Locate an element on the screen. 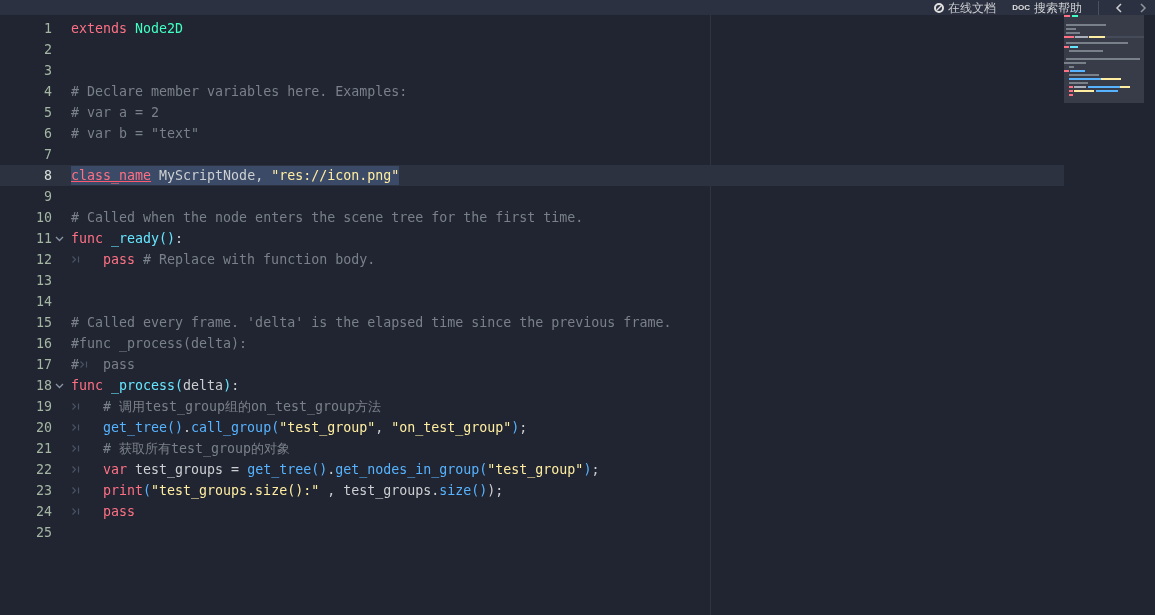  line-number: 22 is located at coordinates (44, 469).